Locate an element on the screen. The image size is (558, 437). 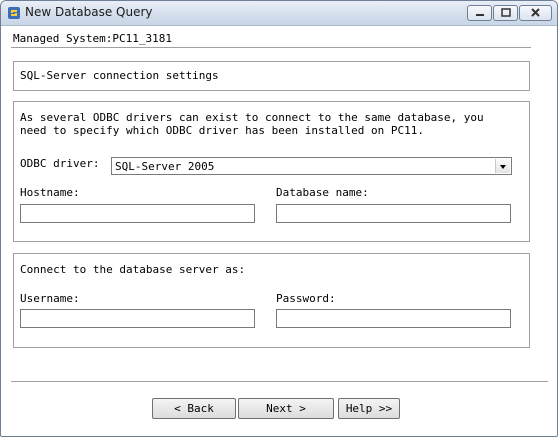
help-button: Help >> is located at coordinates (369, 408).